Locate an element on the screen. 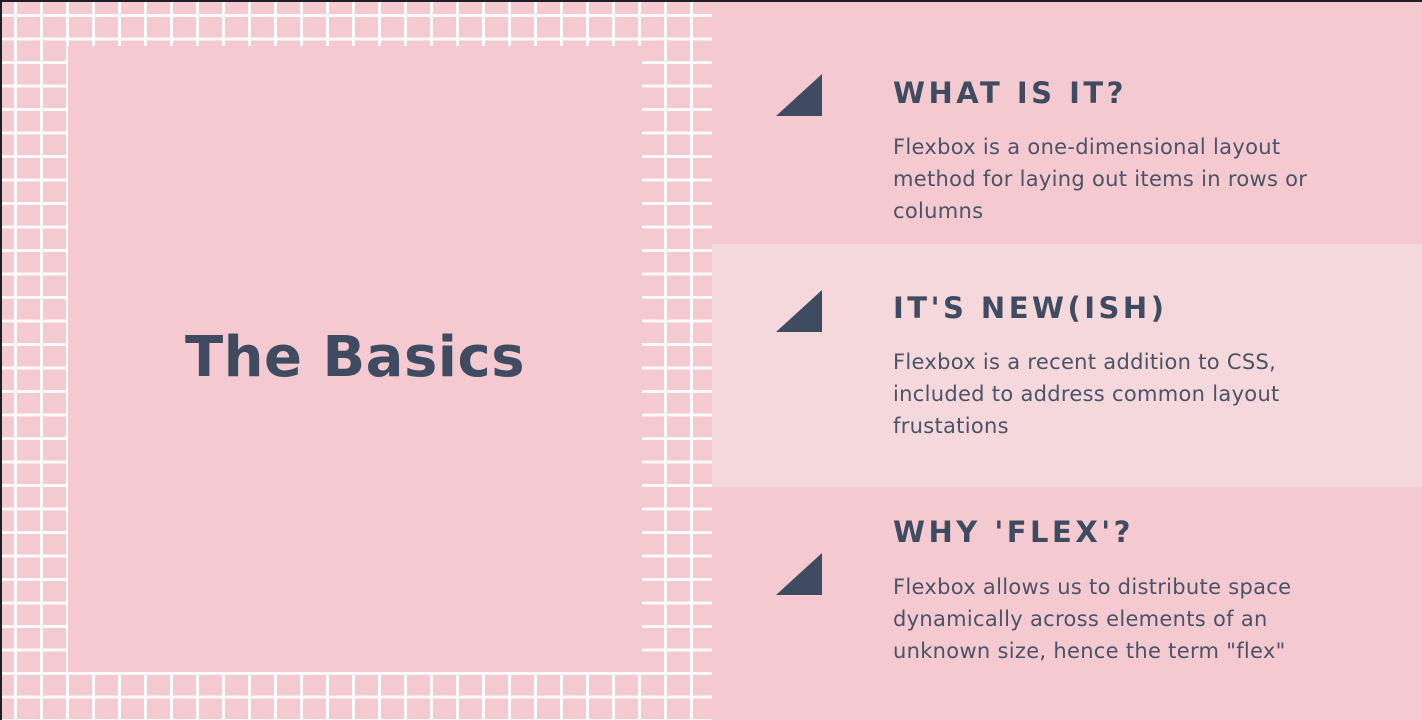 This screenshot has width=1422, height=720. slide-title: The Basics is located at coordinates (355, 357).